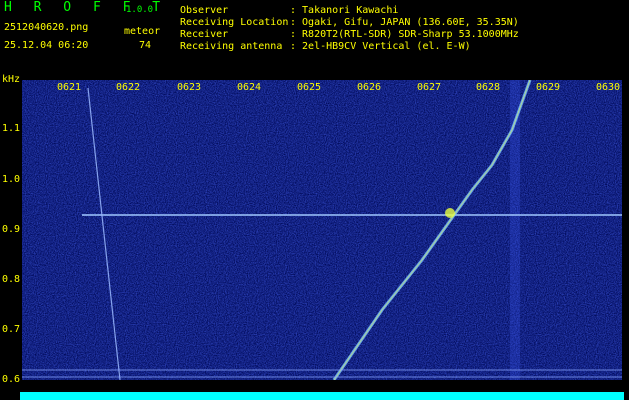 The height and width of the screenshot is (400, 629). Describe the element at coordinates (450, 213) in the screenshot. I see `meteor-echo-blob` at that location.